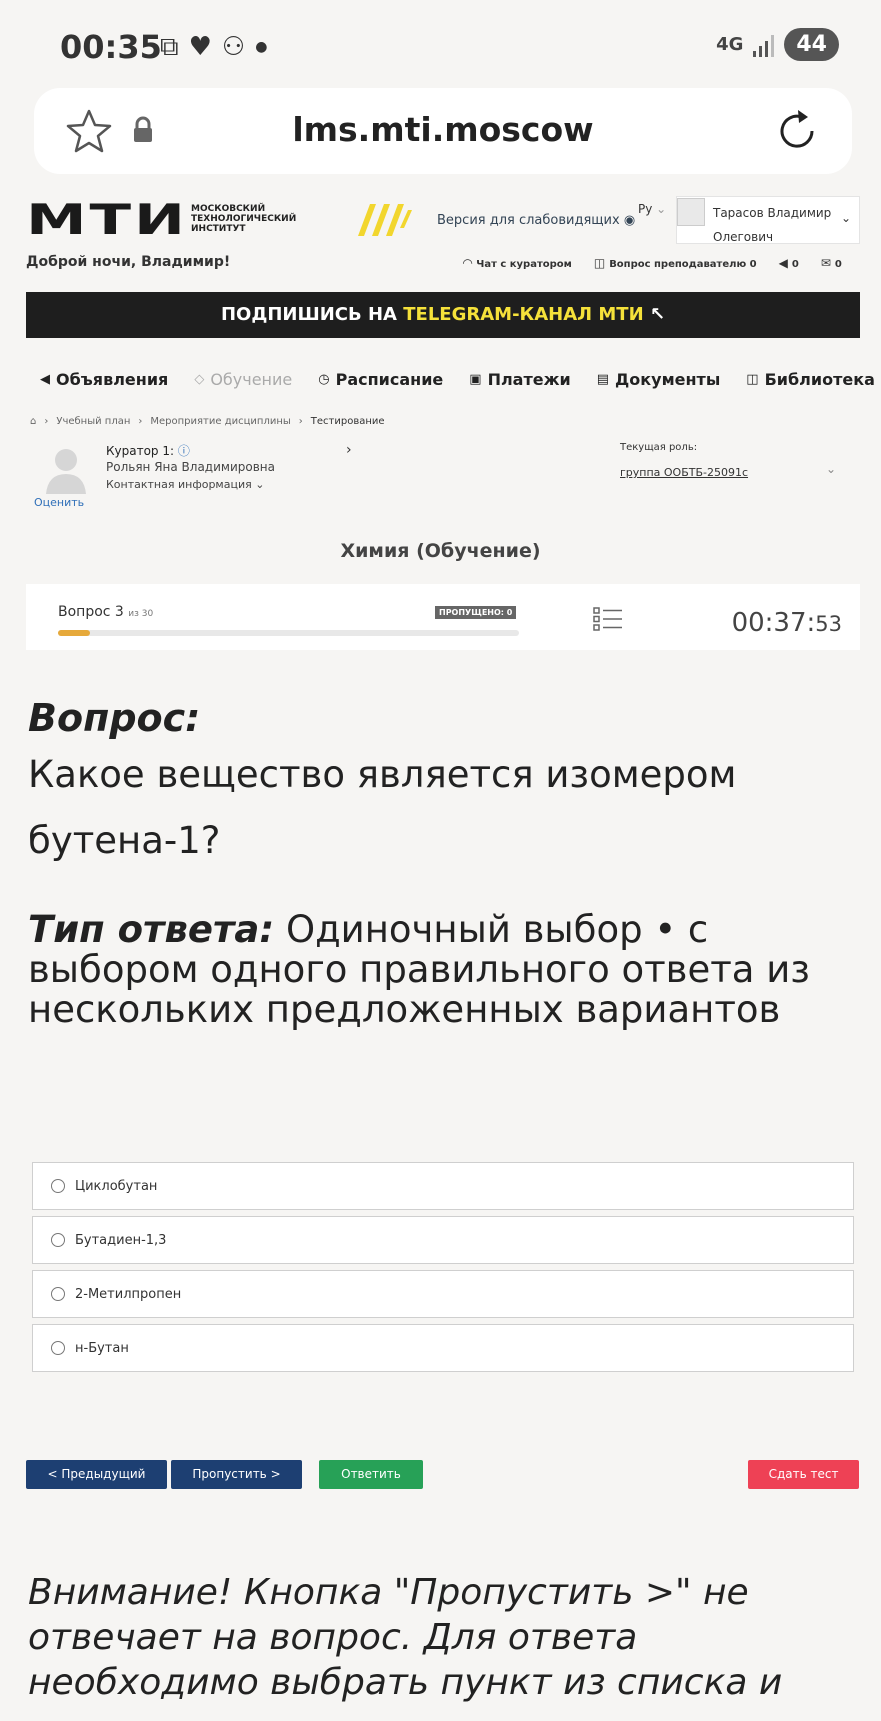  I want to click on logo-subtitle: МОСКОВСКИЙ ТЕХНОЛОГИЧЕСКИЙ ИНСТИТУТ, so click(244, 219).